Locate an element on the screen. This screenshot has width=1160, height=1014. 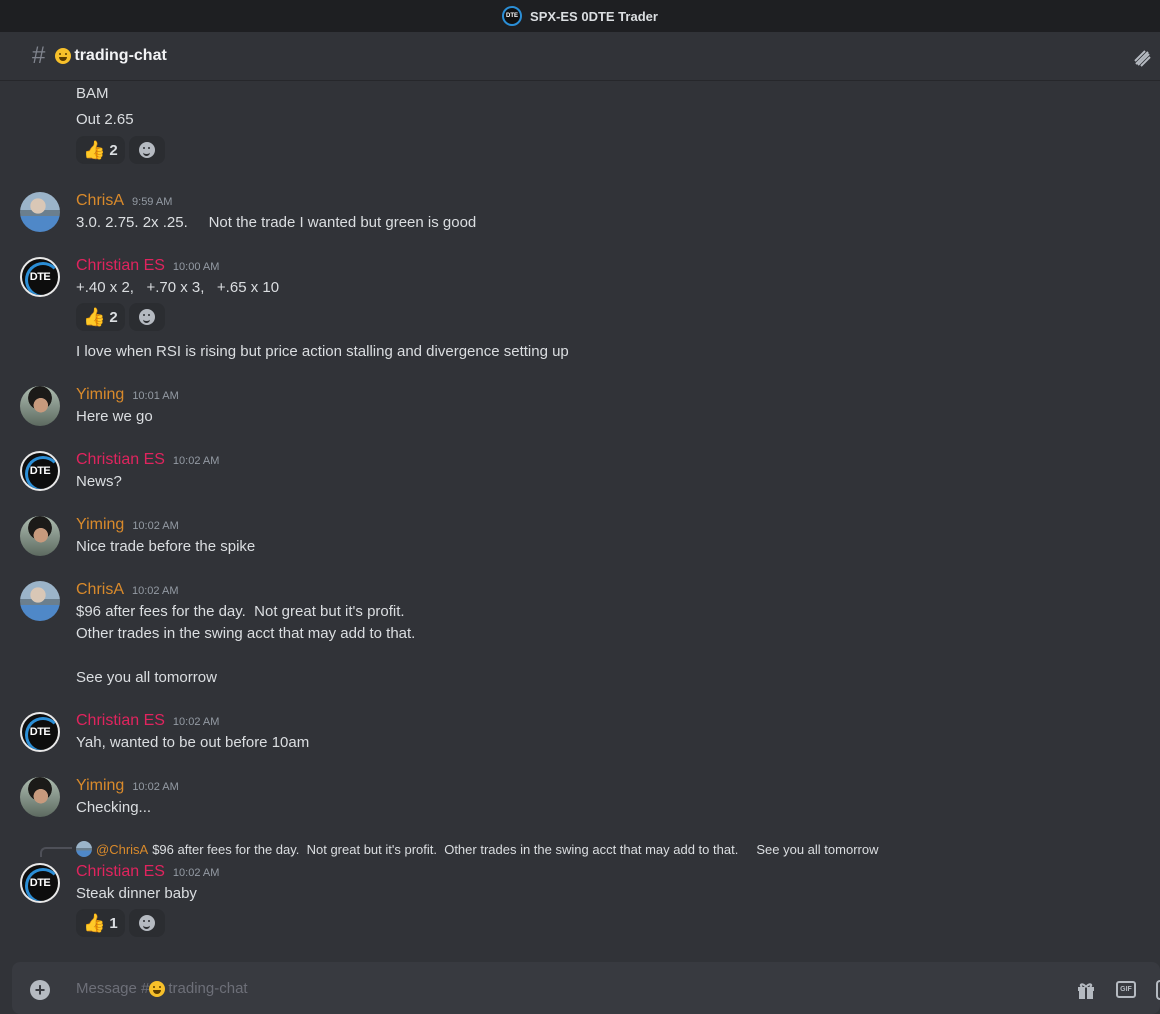
message-composer: + Message # trading-chat GIF is located at coordinates (586, 988).